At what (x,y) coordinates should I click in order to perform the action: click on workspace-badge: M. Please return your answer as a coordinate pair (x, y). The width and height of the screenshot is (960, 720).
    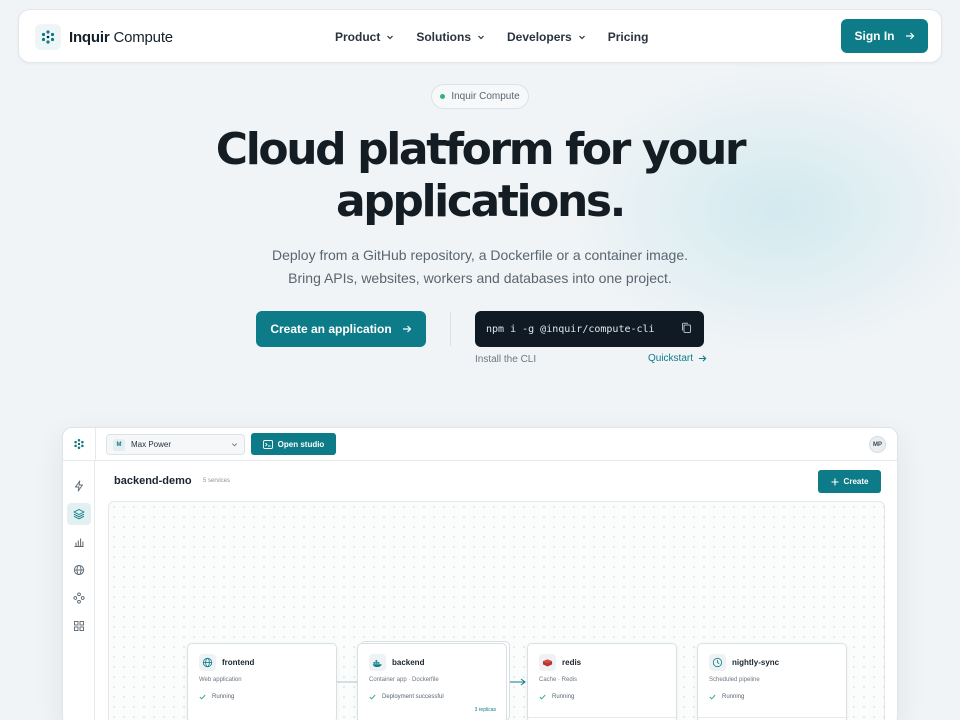
    Looking at the image, I should click on (119, 444).